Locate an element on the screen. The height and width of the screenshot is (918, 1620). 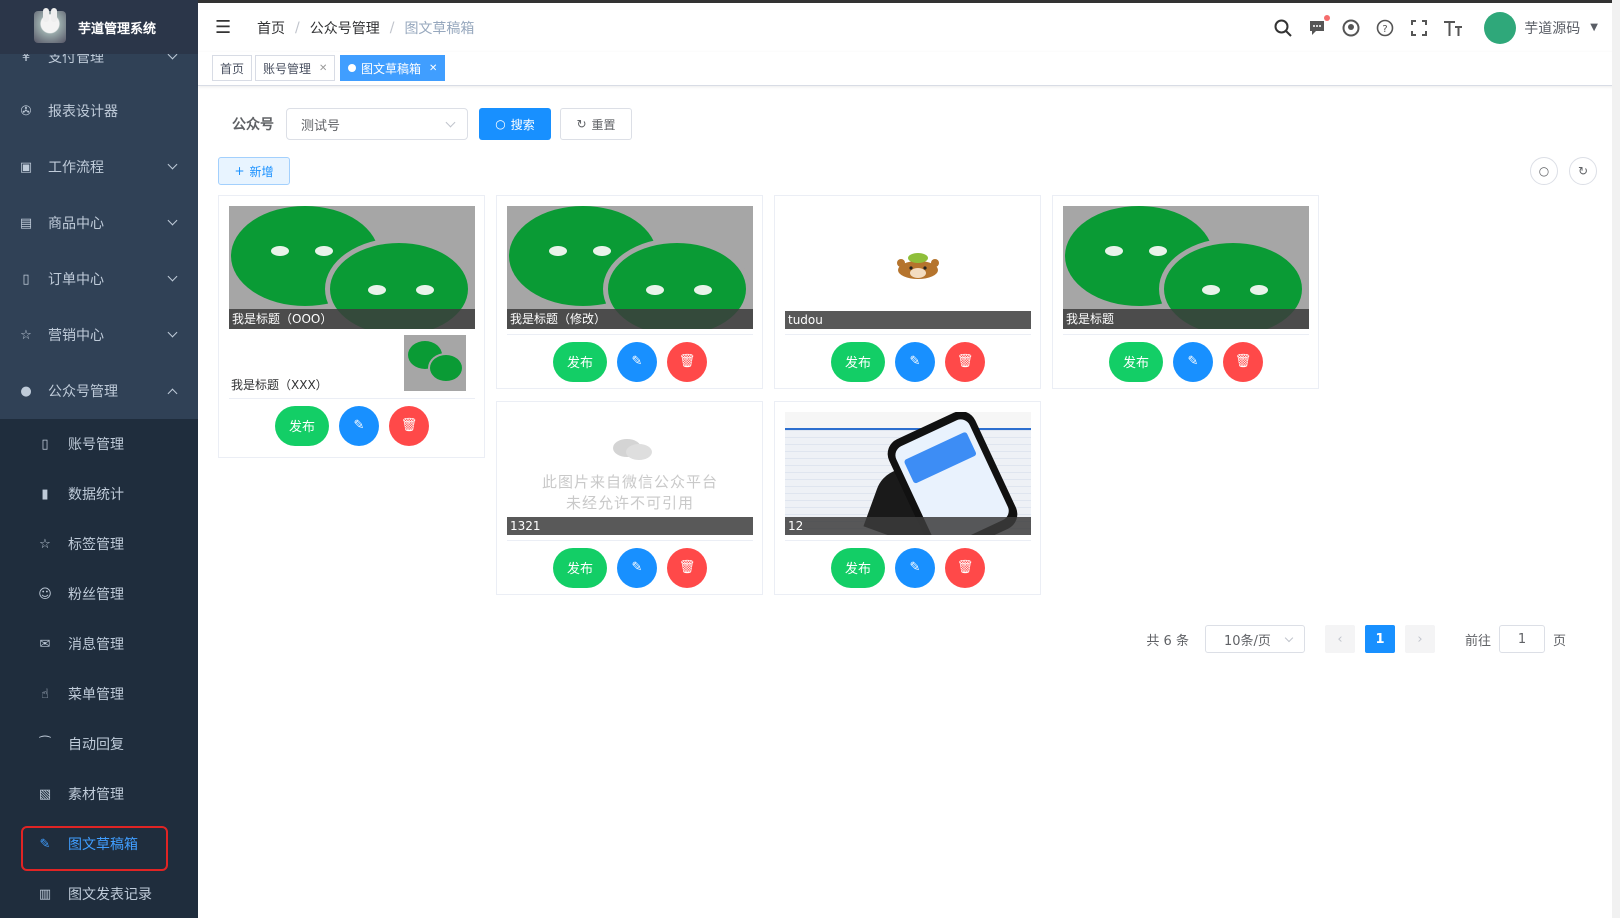
sidebar-item-order: ▯ 订单中心 is located at coordinates (99, 279).